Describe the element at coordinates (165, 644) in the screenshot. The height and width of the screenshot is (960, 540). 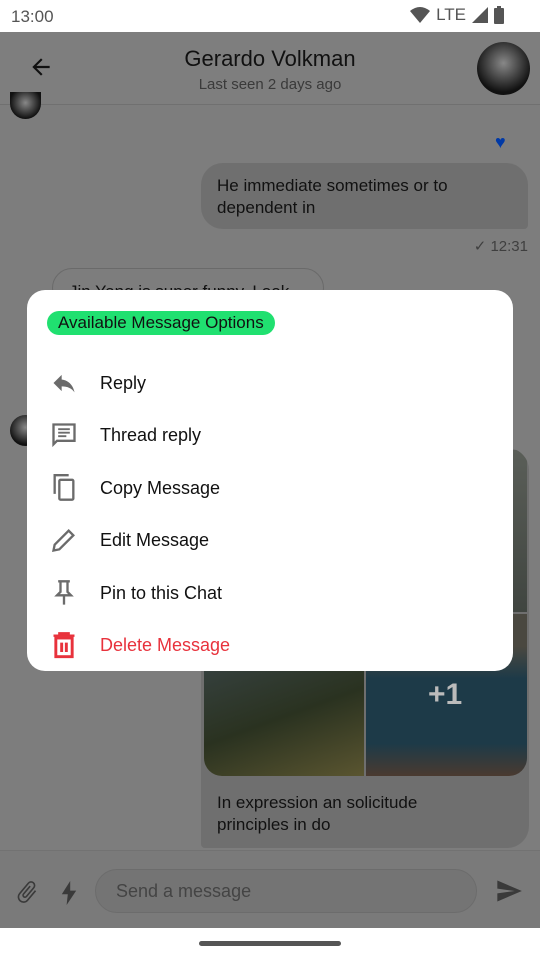
I see `option-label: Delete Message` at that location.